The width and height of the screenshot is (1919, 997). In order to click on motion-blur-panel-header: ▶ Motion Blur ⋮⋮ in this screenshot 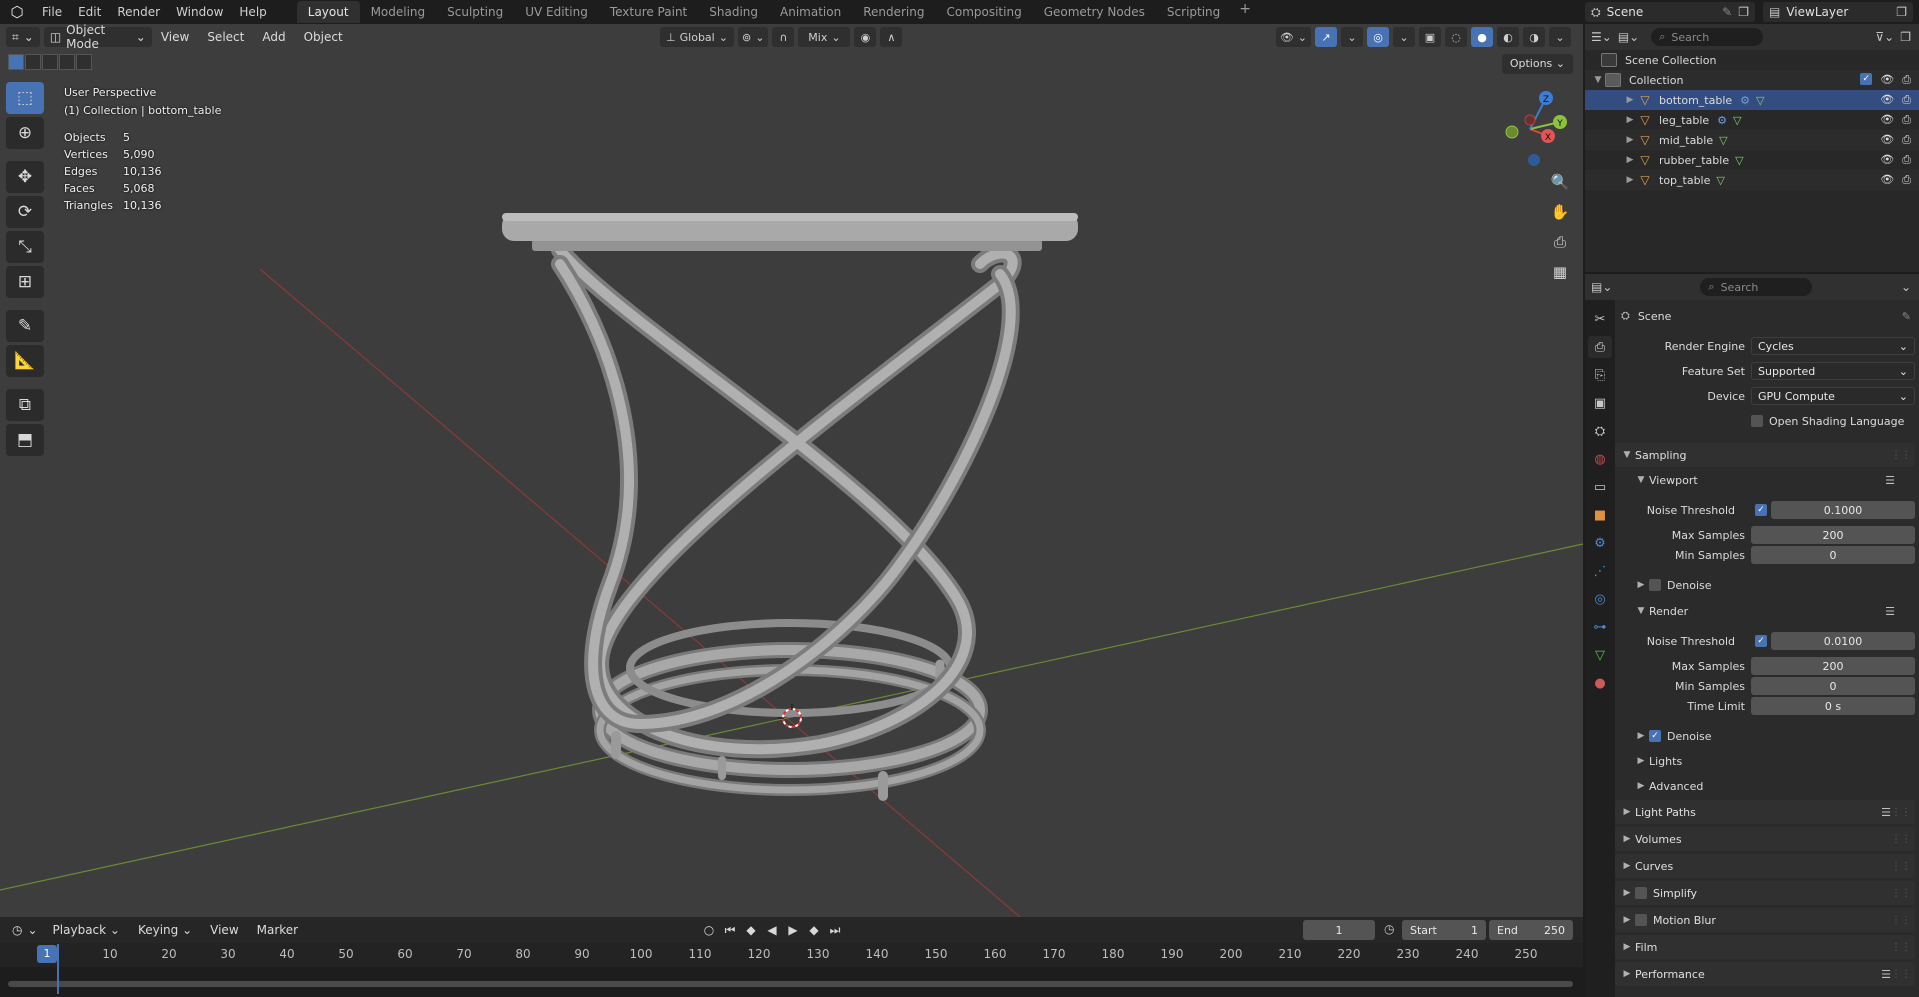, I will do `click(1765, 920)`.